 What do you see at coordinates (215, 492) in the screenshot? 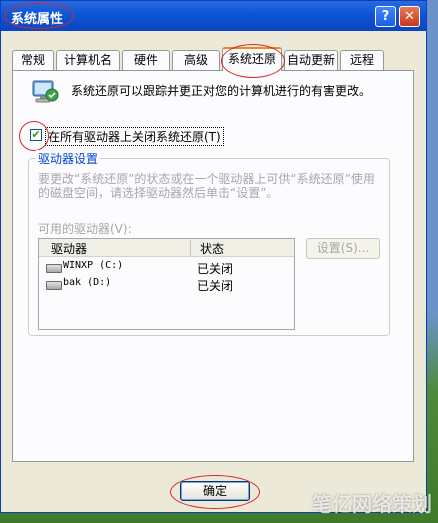
I see `annotation-circle-ok` at bounding box center [215, 492].